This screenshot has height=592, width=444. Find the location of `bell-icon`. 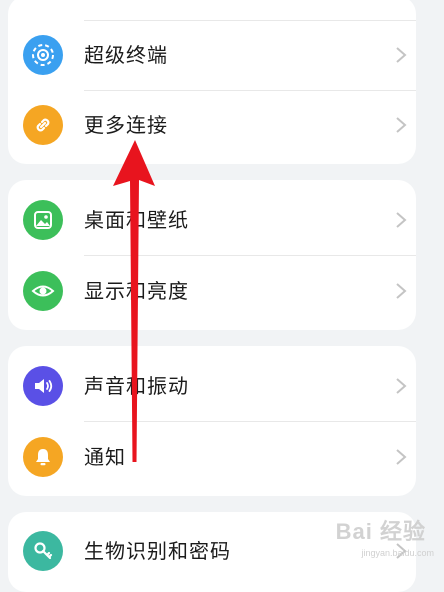

bell-icon is located at coordinates (43, 457).